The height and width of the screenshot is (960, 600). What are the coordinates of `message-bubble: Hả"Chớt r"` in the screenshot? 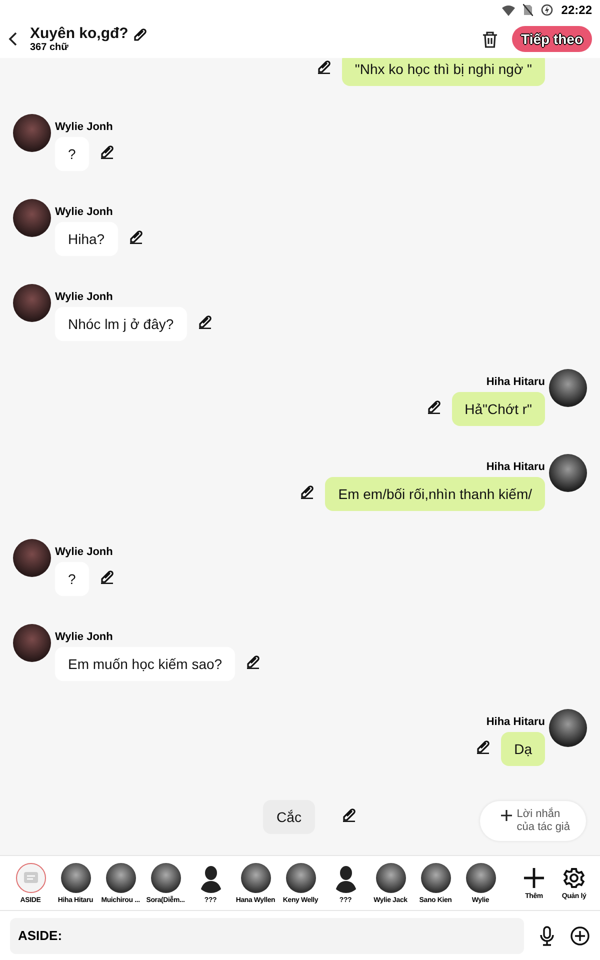 It's located at (498, 409).